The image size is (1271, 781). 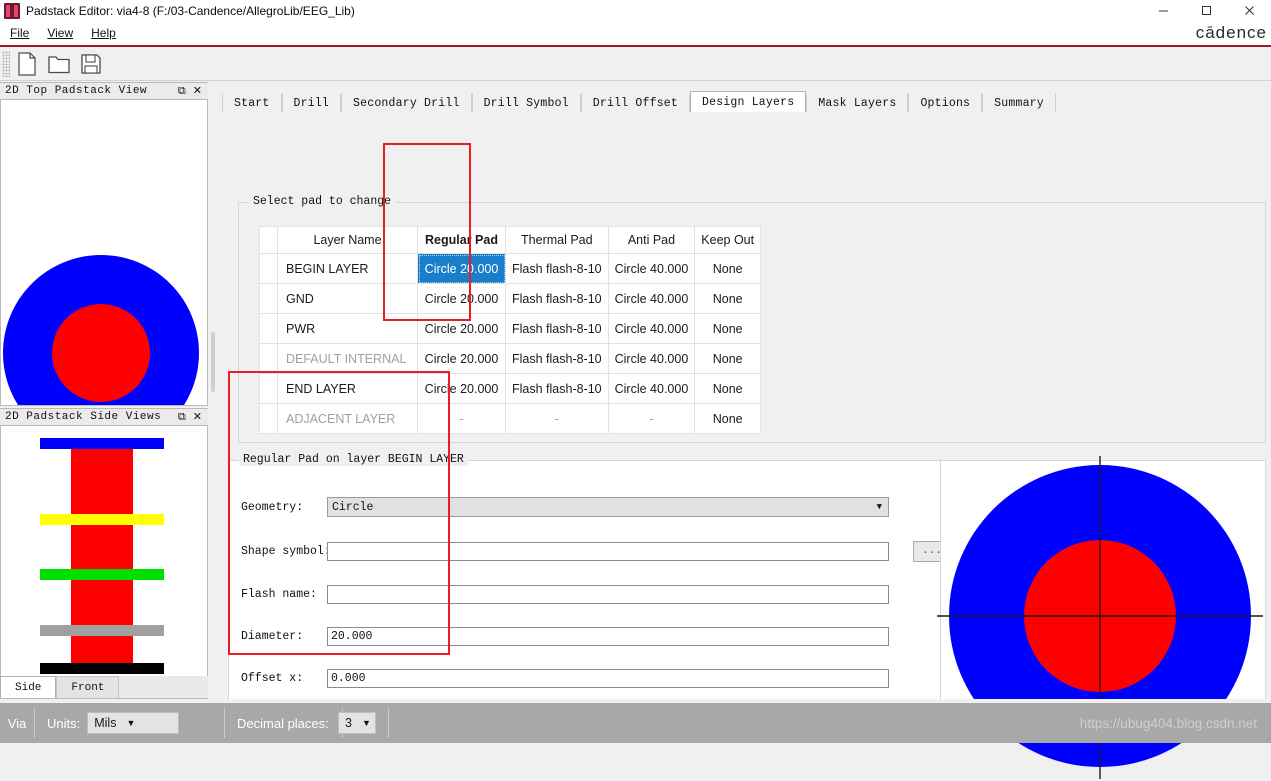 I want to click on side-view-tabs: Side Front, so click(x=104, y=687).